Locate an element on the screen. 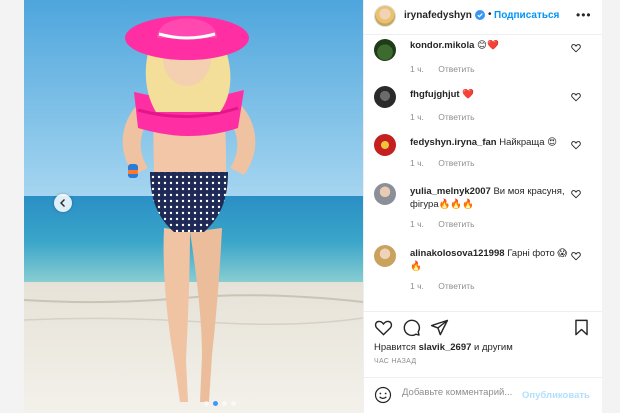  likes-prefix: Нравится is located at coordinates (395, 347).